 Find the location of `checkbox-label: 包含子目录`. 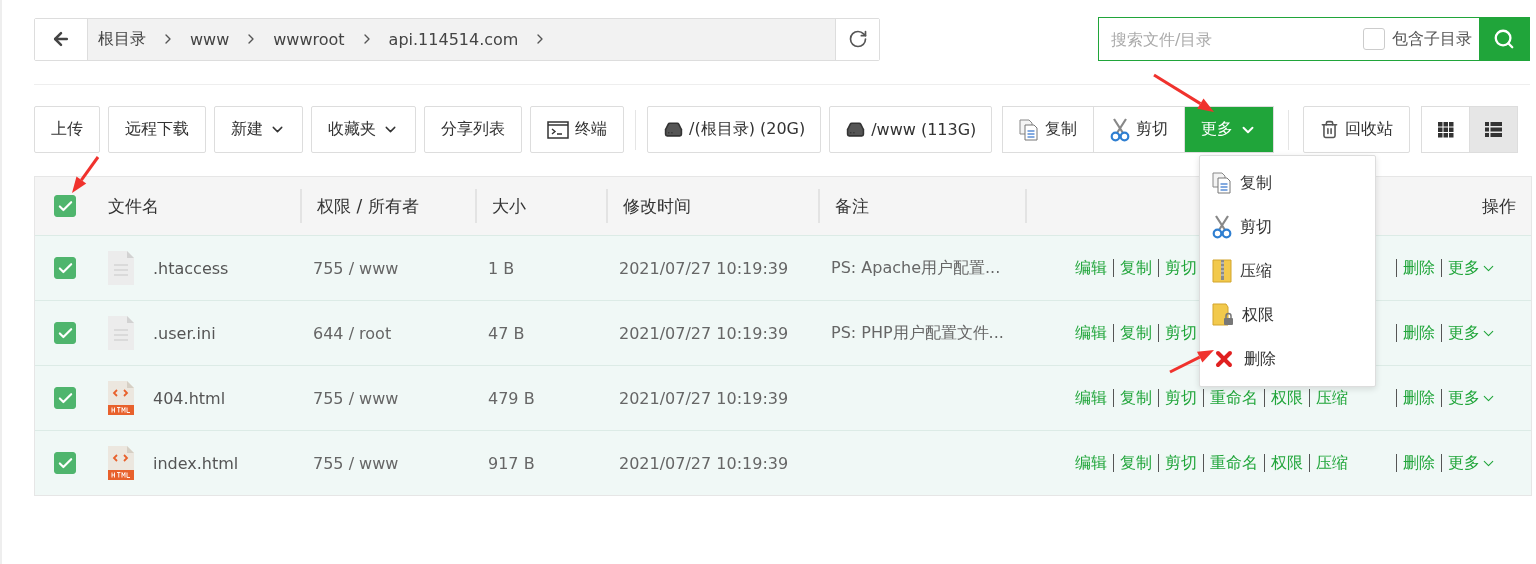

checkbox-label: 包含子目录 is located at coordinates (1432, 39).